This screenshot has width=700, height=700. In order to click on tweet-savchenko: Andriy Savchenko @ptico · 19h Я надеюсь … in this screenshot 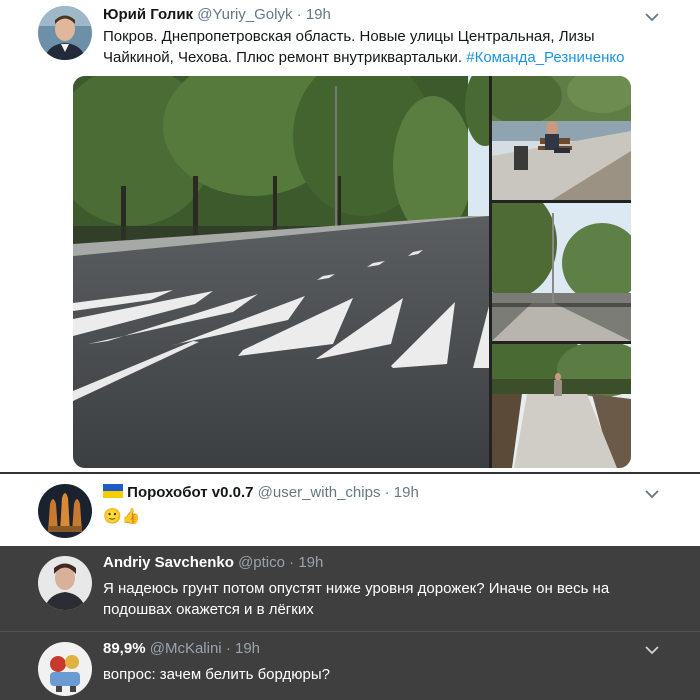, I will do `click(350, 588)`.